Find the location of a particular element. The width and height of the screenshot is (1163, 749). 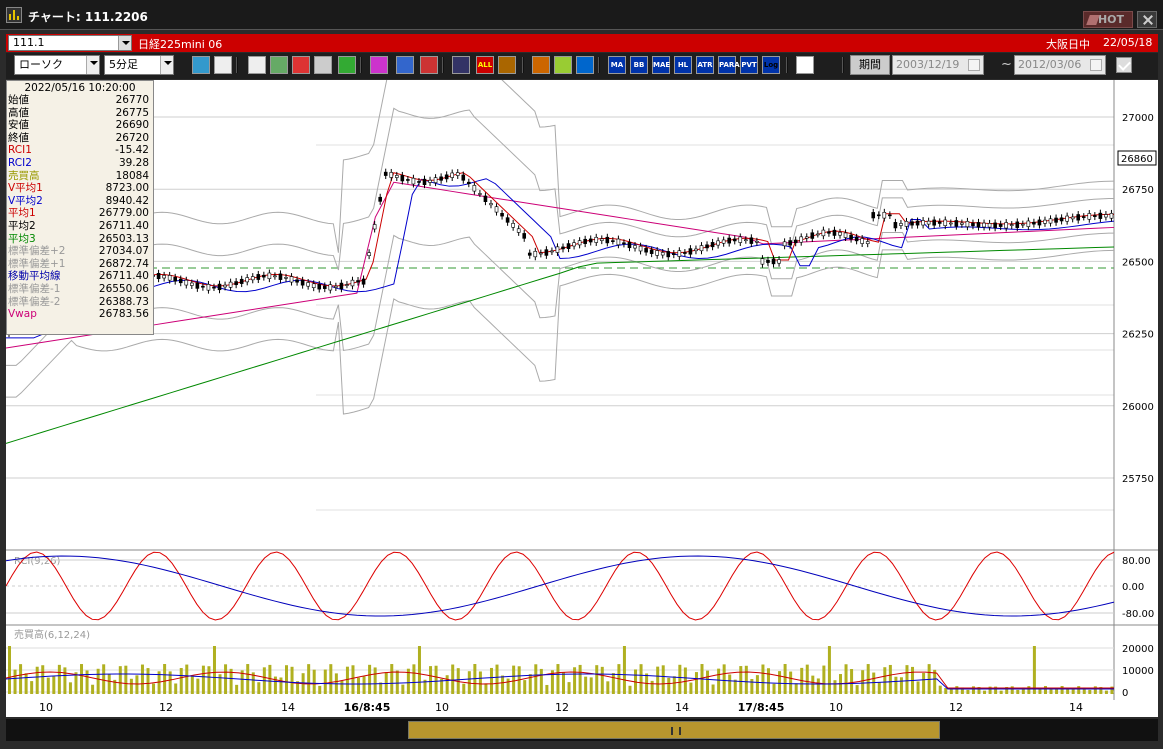

pen-tool-button is located at coordinates (347, 65).